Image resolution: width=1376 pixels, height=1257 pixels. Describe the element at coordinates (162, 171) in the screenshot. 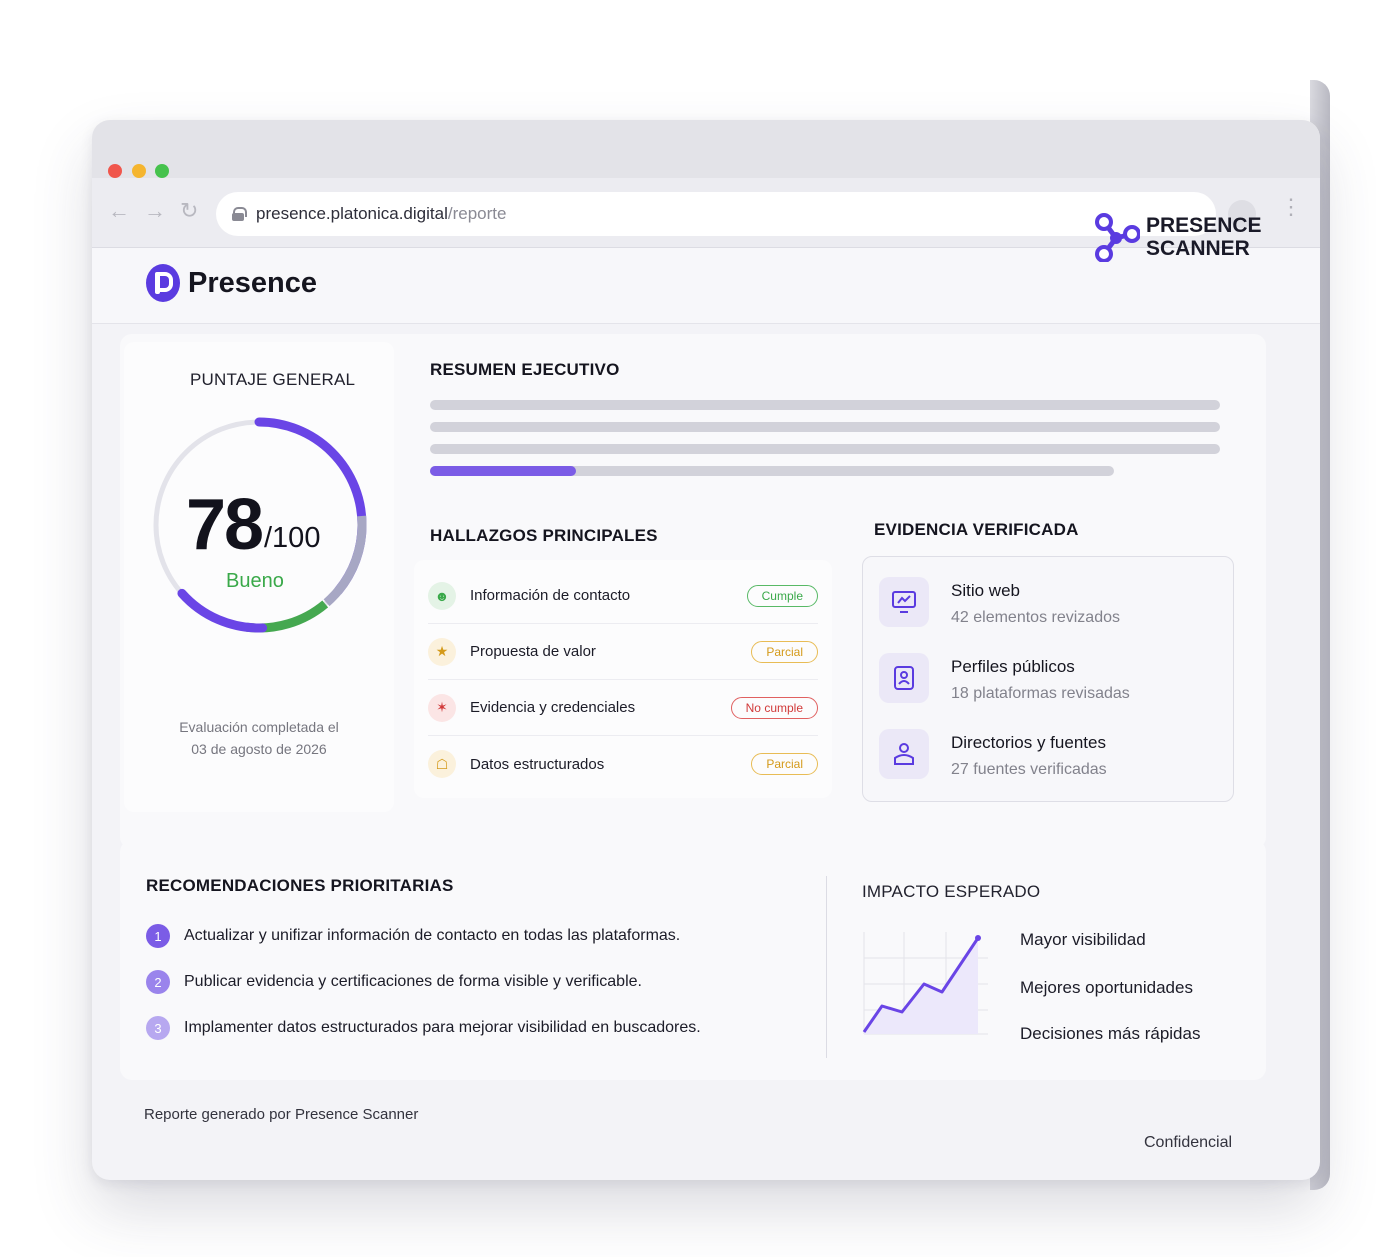

I see `maximize-window-button` at that location.